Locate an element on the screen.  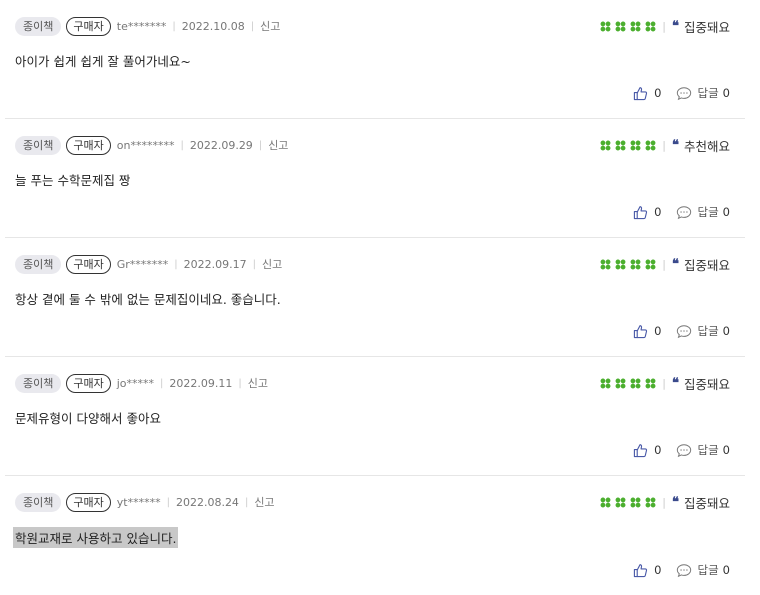
reviewer-id: on******** is located at coordinates (145, 145).